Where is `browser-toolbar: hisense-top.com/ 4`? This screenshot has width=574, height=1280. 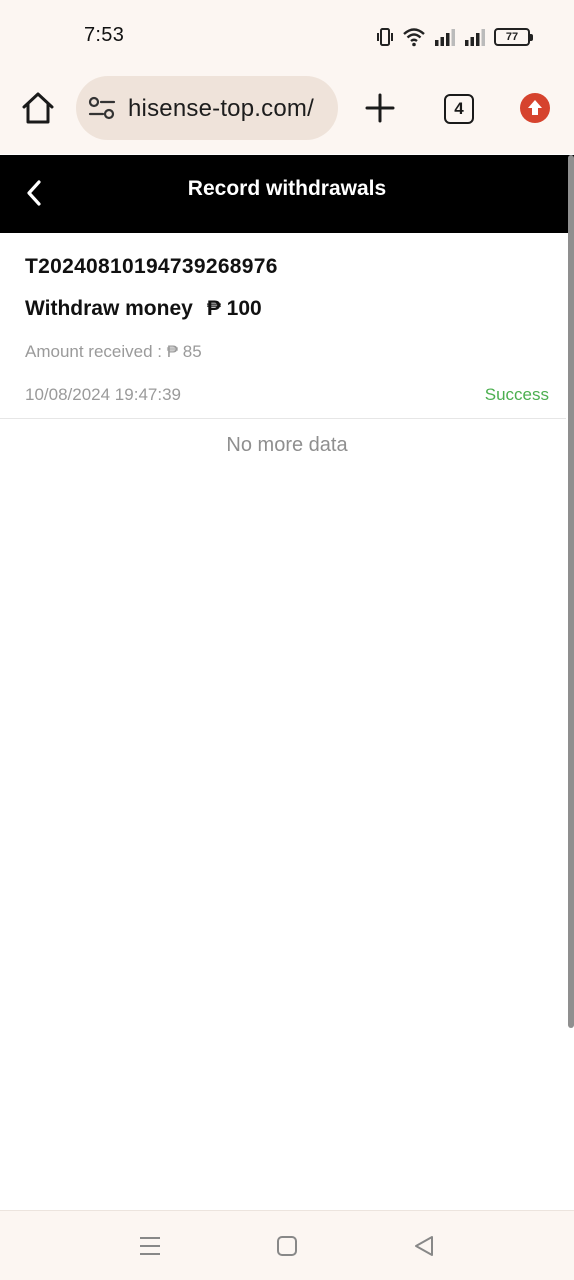
browser-toolbar: hisense-top.com/ 4 is located at coordinates (287, 113).